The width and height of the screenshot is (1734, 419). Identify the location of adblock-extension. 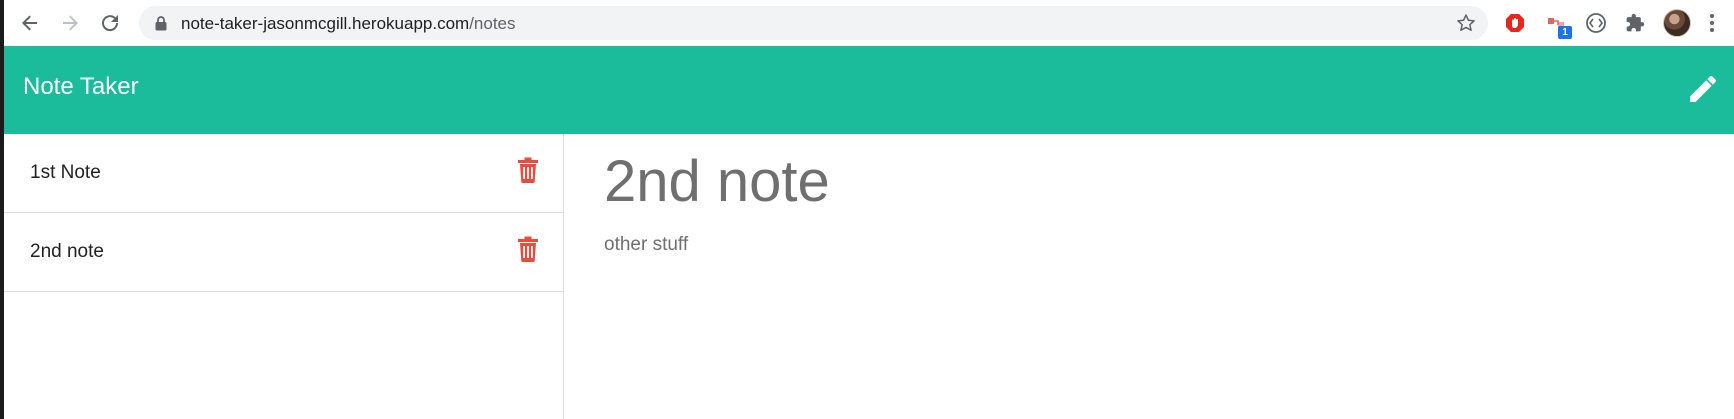
(1515, 23).